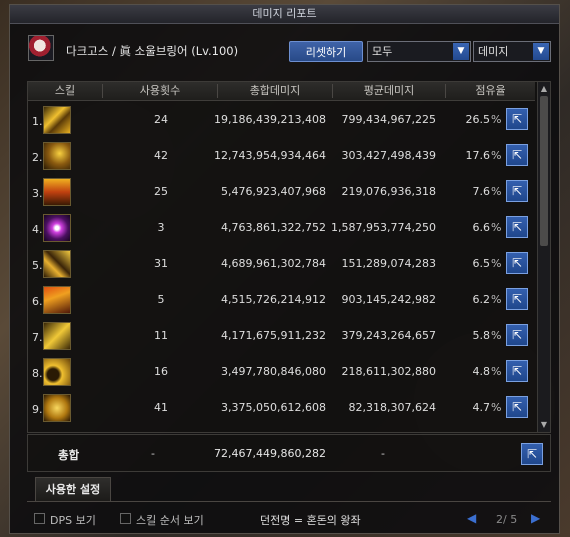 This screenshot has width=570, height=537. I want to click on row-total-damage: 4,171,675,911,232, so click(273, 335).